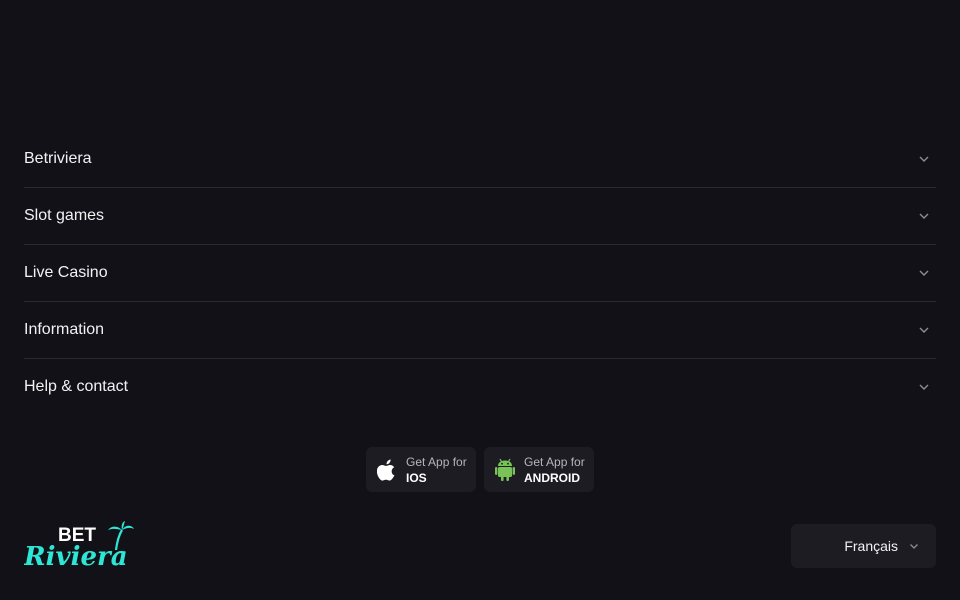 The image size is (960, 600). Describe the element at coordinates (505, 470) in the screenshot. I see `android-icon` at that location.